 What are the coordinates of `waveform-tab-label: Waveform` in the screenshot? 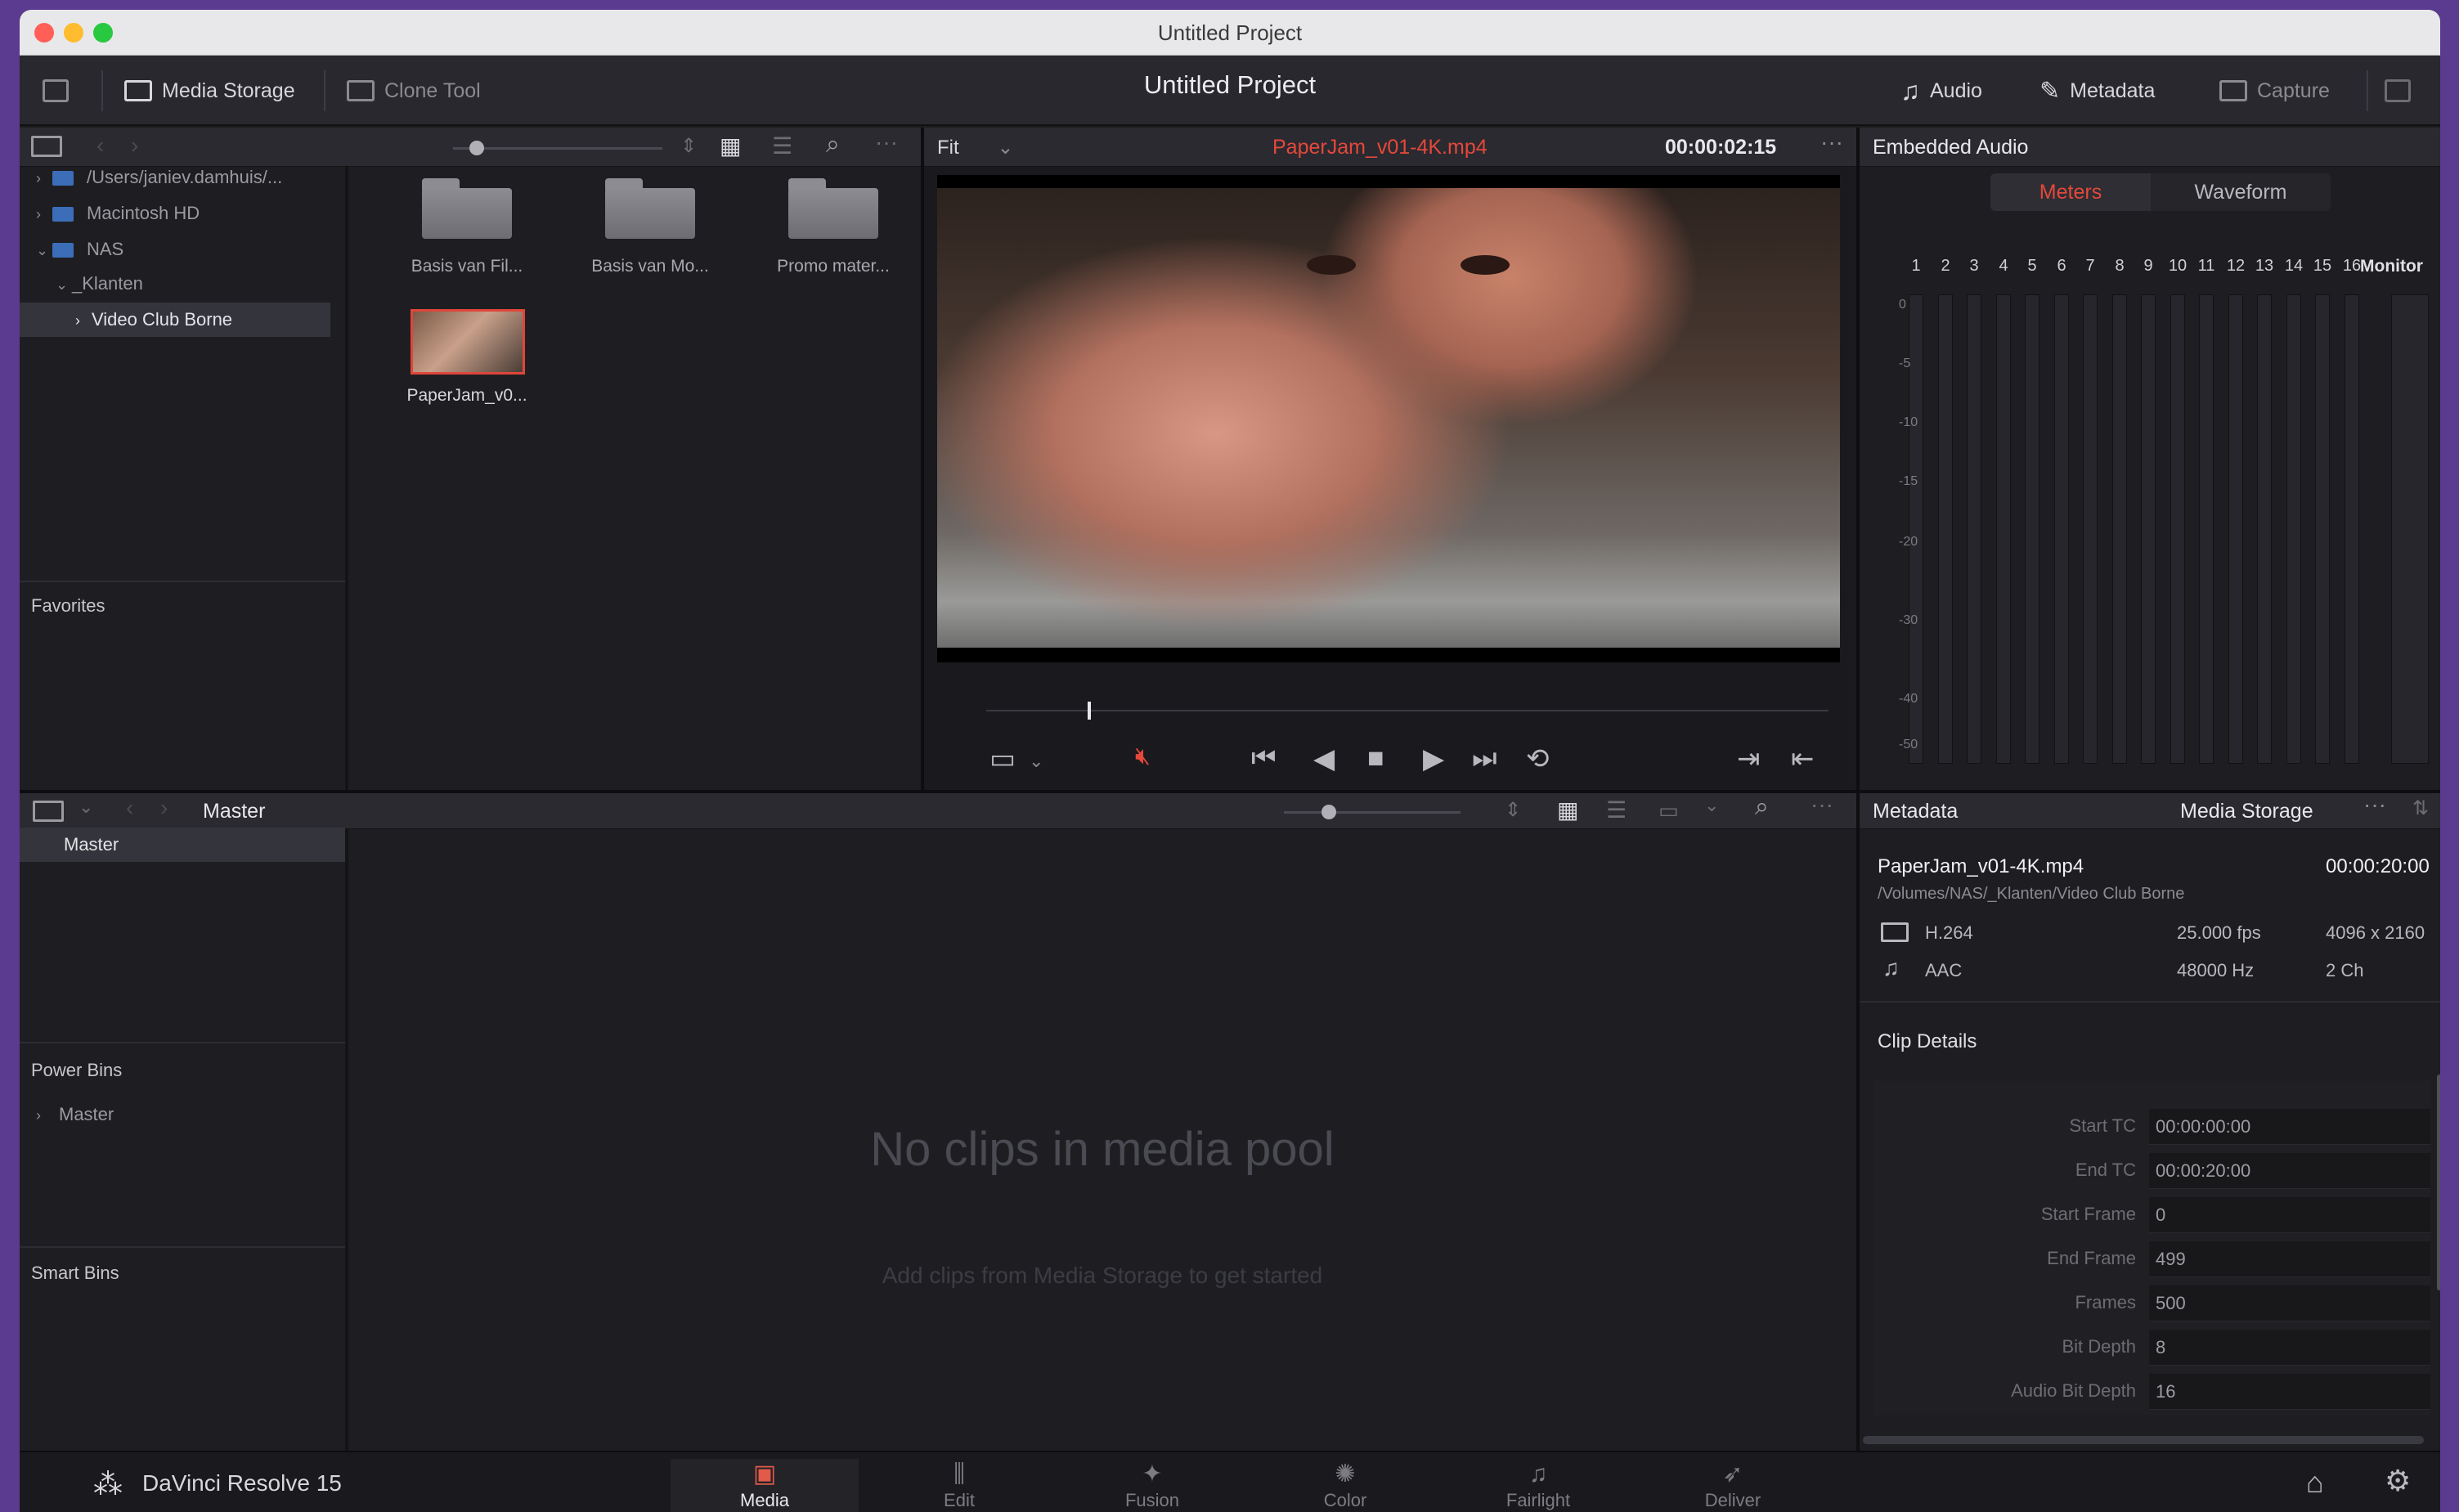 It's located at (2240, 193).